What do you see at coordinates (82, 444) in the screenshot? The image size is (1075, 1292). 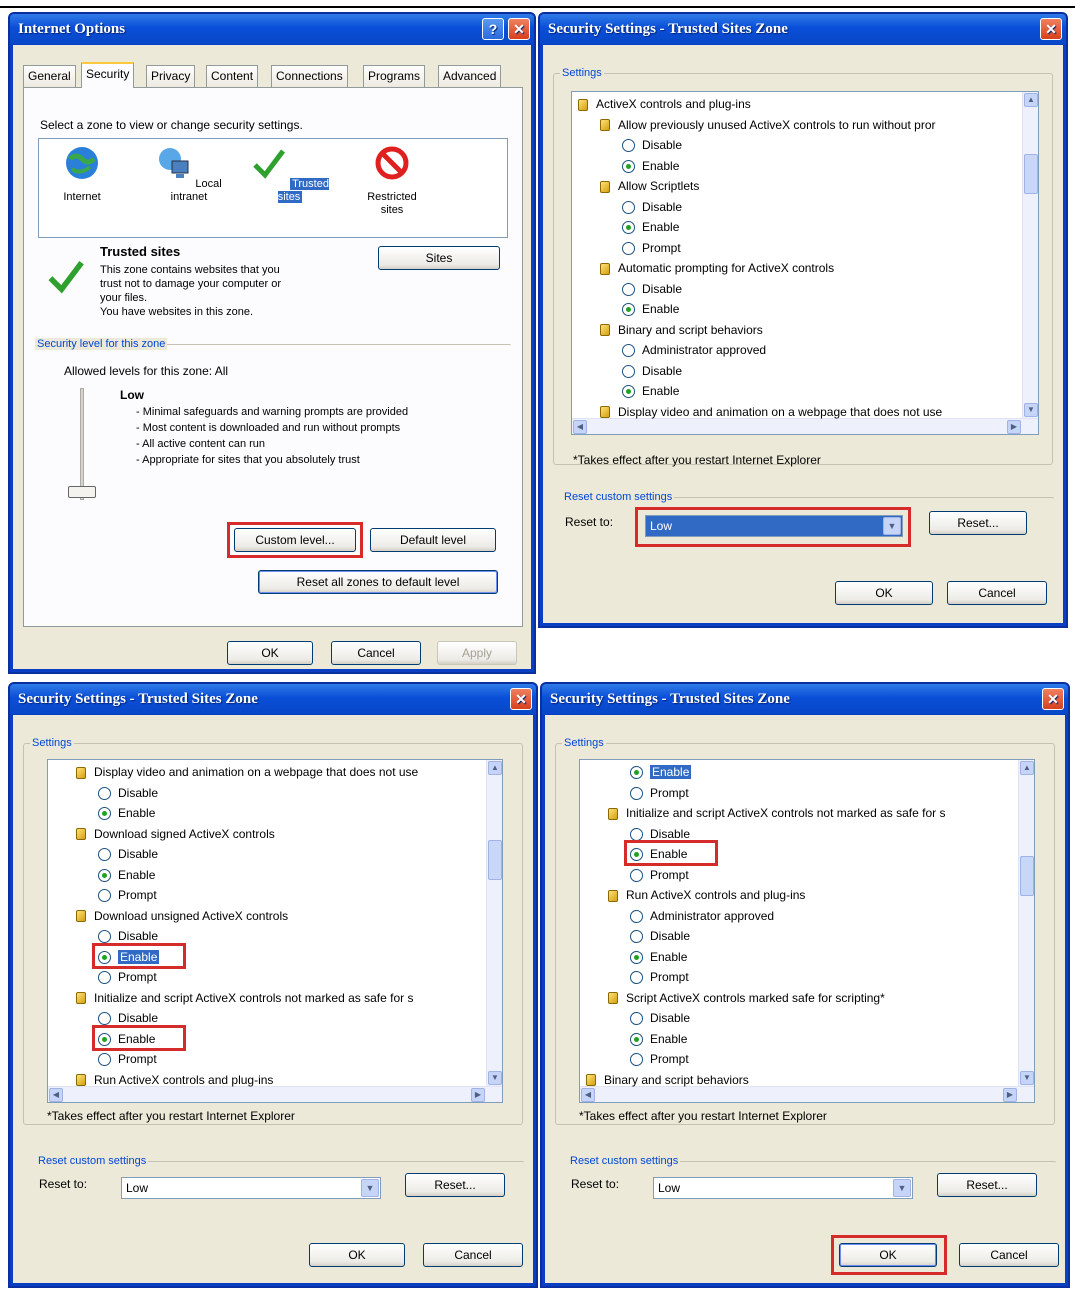 I see `level-slider-track` at bounding box center [82, 444].